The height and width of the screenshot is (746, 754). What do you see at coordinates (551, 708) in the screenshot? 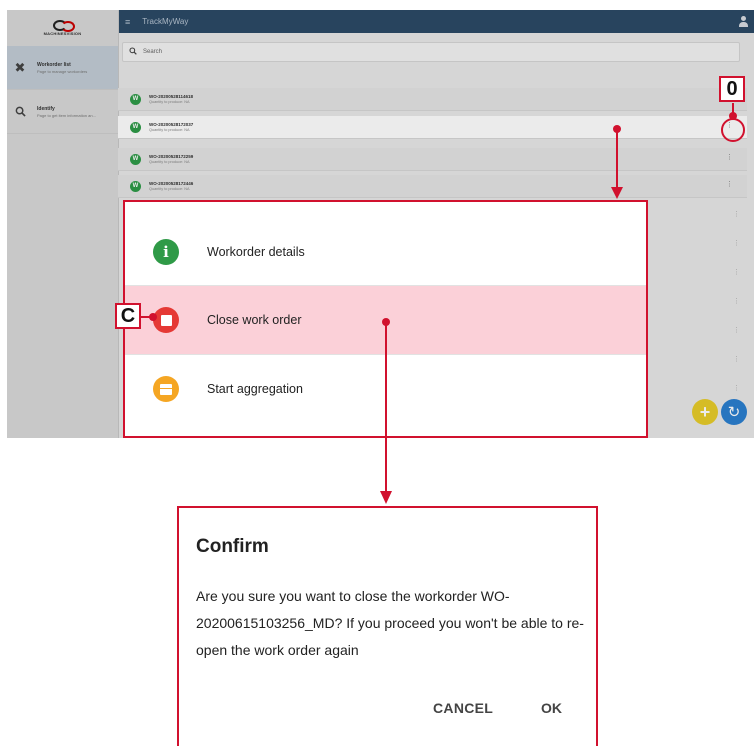
I see `ok-button: OK` at bounding box center [551, 708].